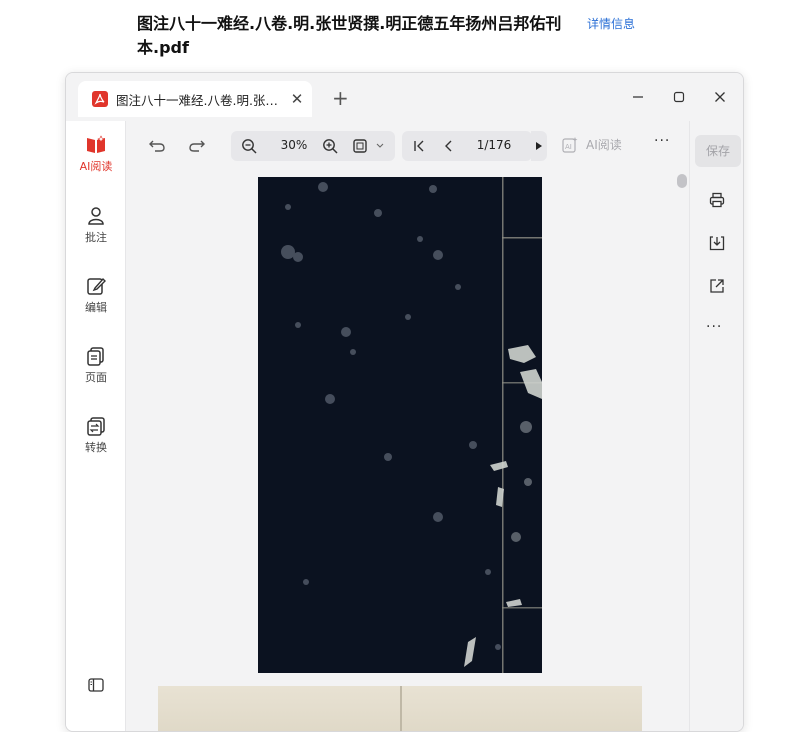 The height and width of the screenshot is (732, 799). What do you see at coordinates (682, 181) in the screenshot?
I see `scrollbar-thumb` at bounding box center [682, 181].